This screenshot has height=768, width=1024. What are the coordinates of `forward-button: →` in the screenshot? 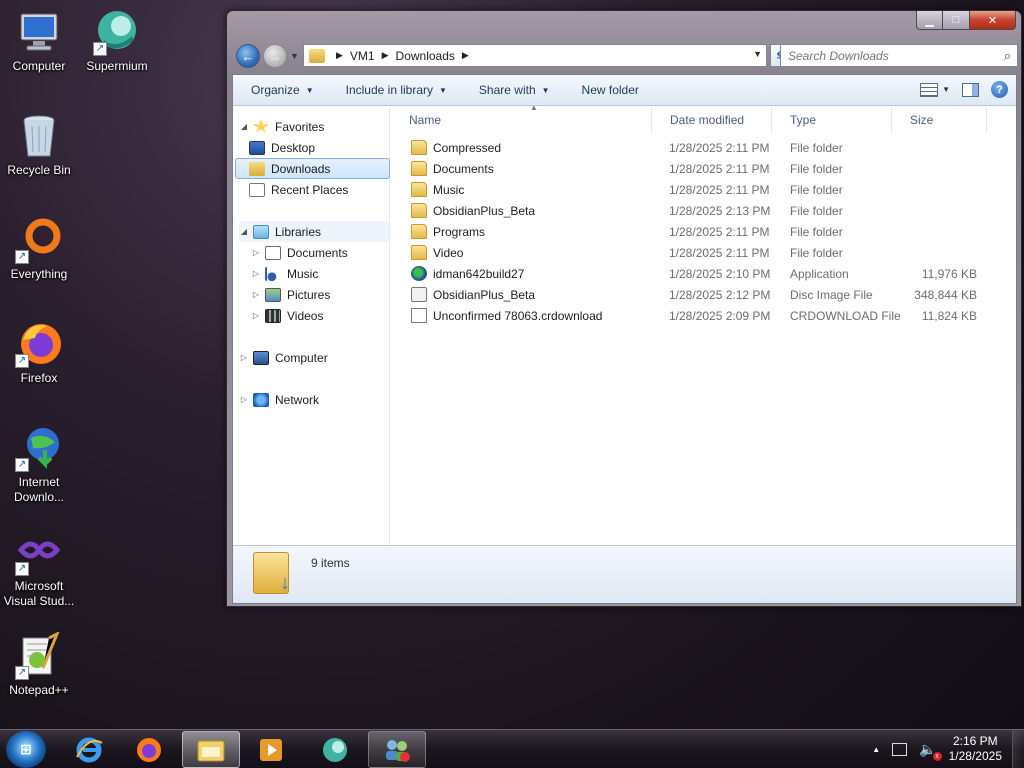 It's located at (275, 56).